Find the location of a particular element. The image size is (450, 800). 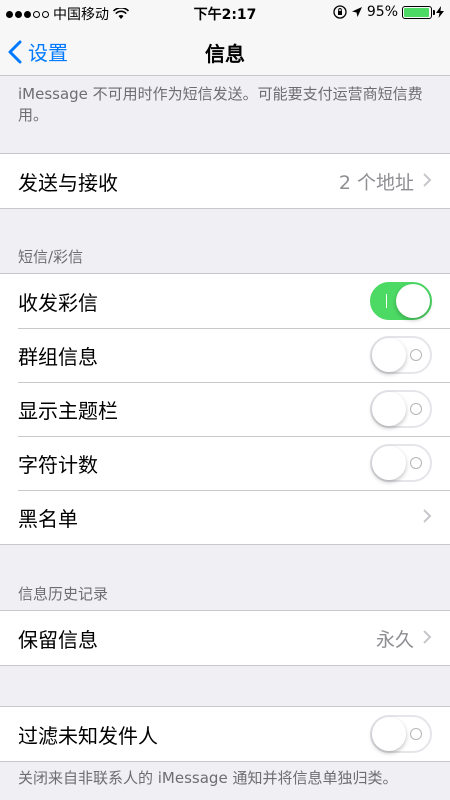

imessage-sms-note: iMessage 不可用时作为短信发送。可能要支付运营商短信费用。 is located at coordinates (220, 104).